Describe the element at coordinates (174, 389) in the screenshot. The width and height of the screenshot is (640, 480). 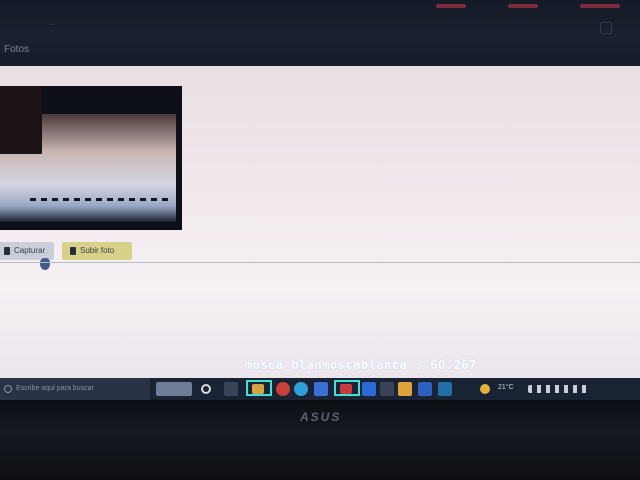
I see `search-highlight-image` at that location.